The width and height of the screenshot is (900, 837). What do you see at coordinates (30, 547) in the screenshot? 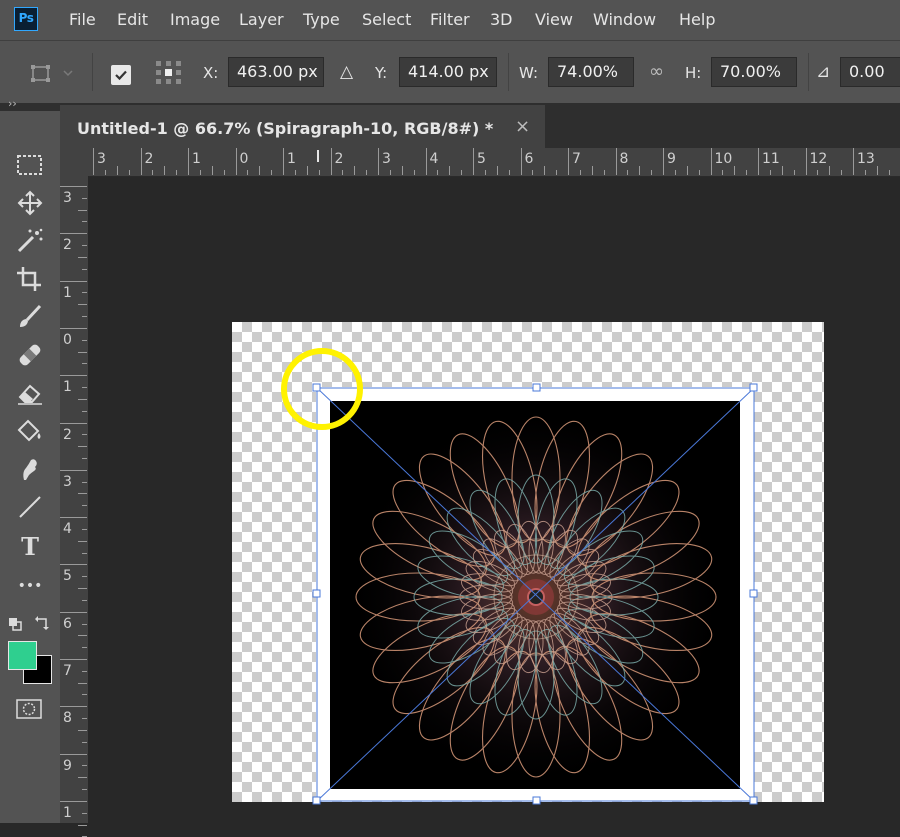
I see `type-tool-icon: T` at bounding box center [30, 547].